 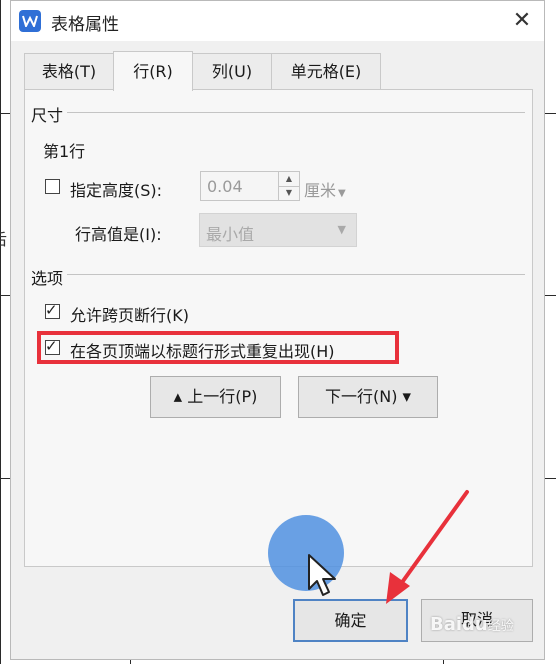 I want to click on watermark-paw: du, so click(x=475, y=624).